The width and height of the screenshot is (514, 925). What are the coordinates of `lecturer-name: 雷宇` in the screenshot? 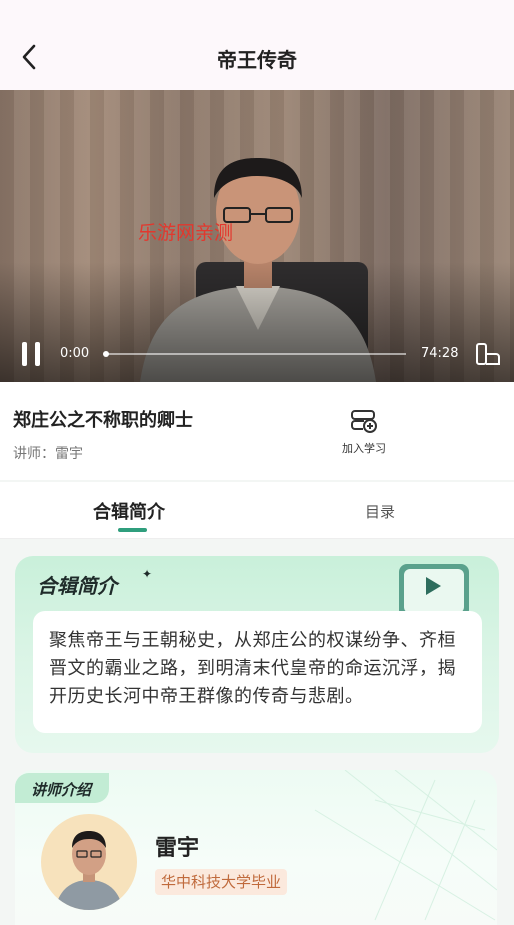 It's located at (177, 848).